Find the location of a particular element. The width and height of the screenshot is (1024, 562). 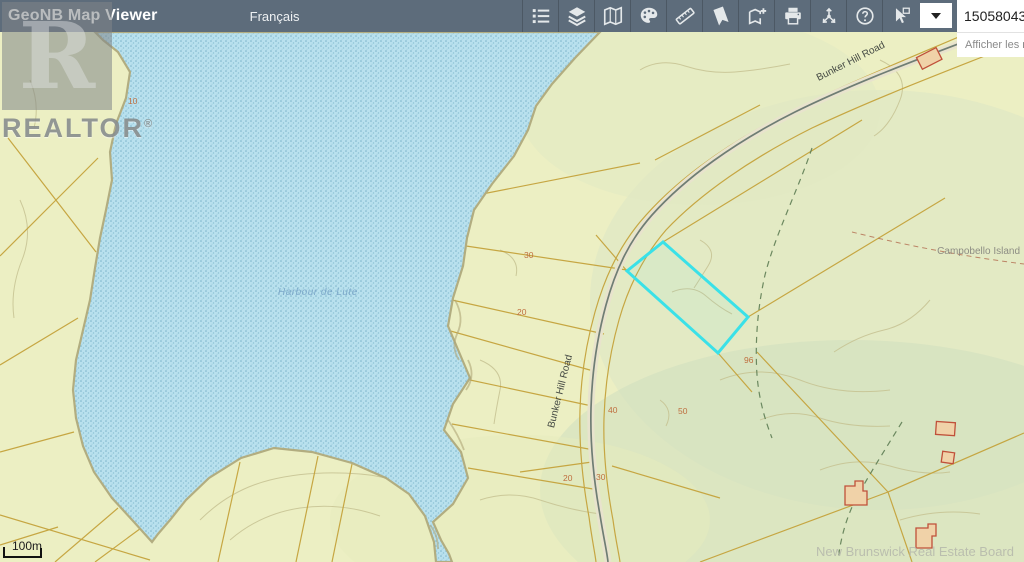

legend-icon is located at coordinates (541, 16).